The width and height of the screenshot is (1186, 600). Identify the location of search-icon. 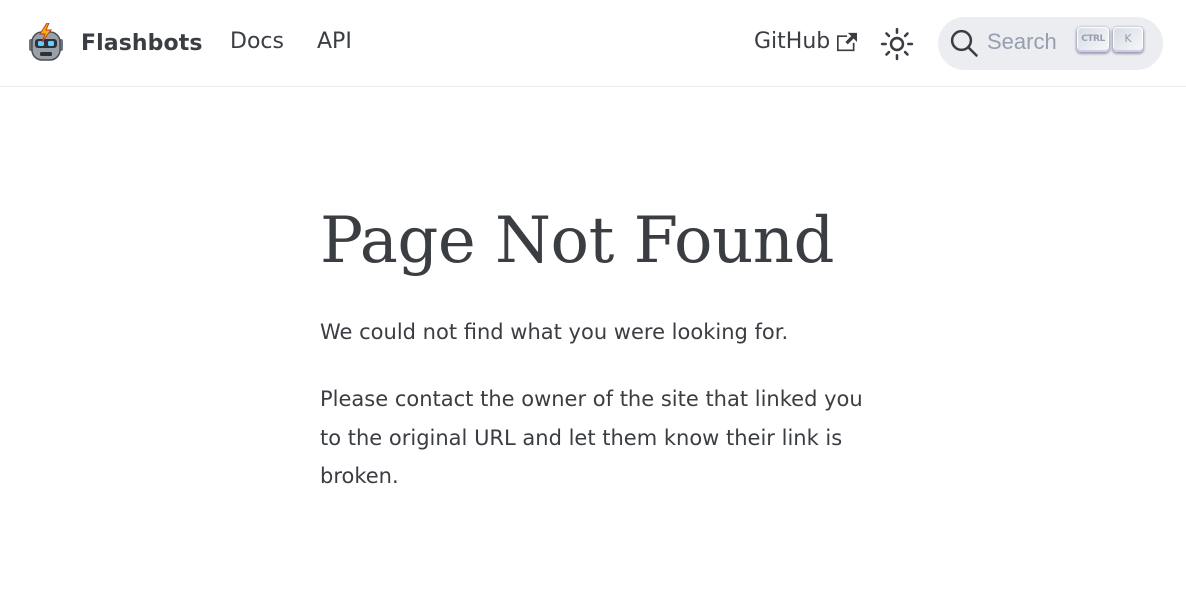
(964, 43).